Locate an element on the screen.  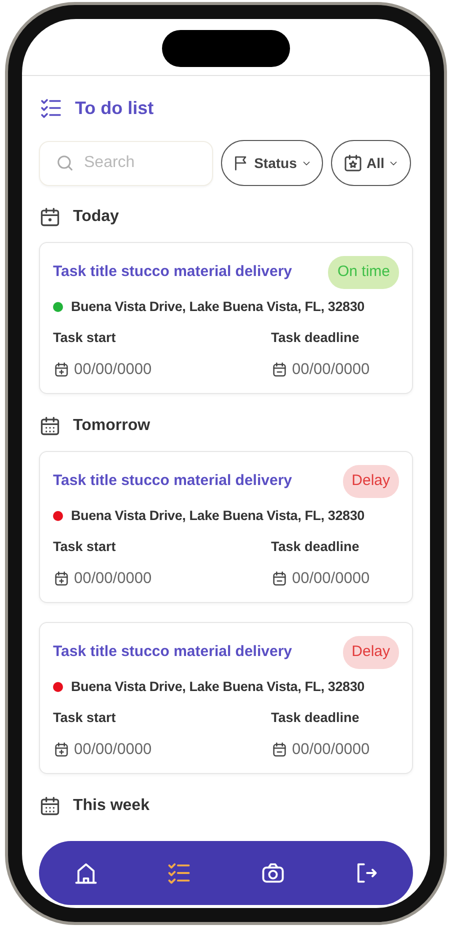
page-title: To do list is located at coordinates (114, 108).